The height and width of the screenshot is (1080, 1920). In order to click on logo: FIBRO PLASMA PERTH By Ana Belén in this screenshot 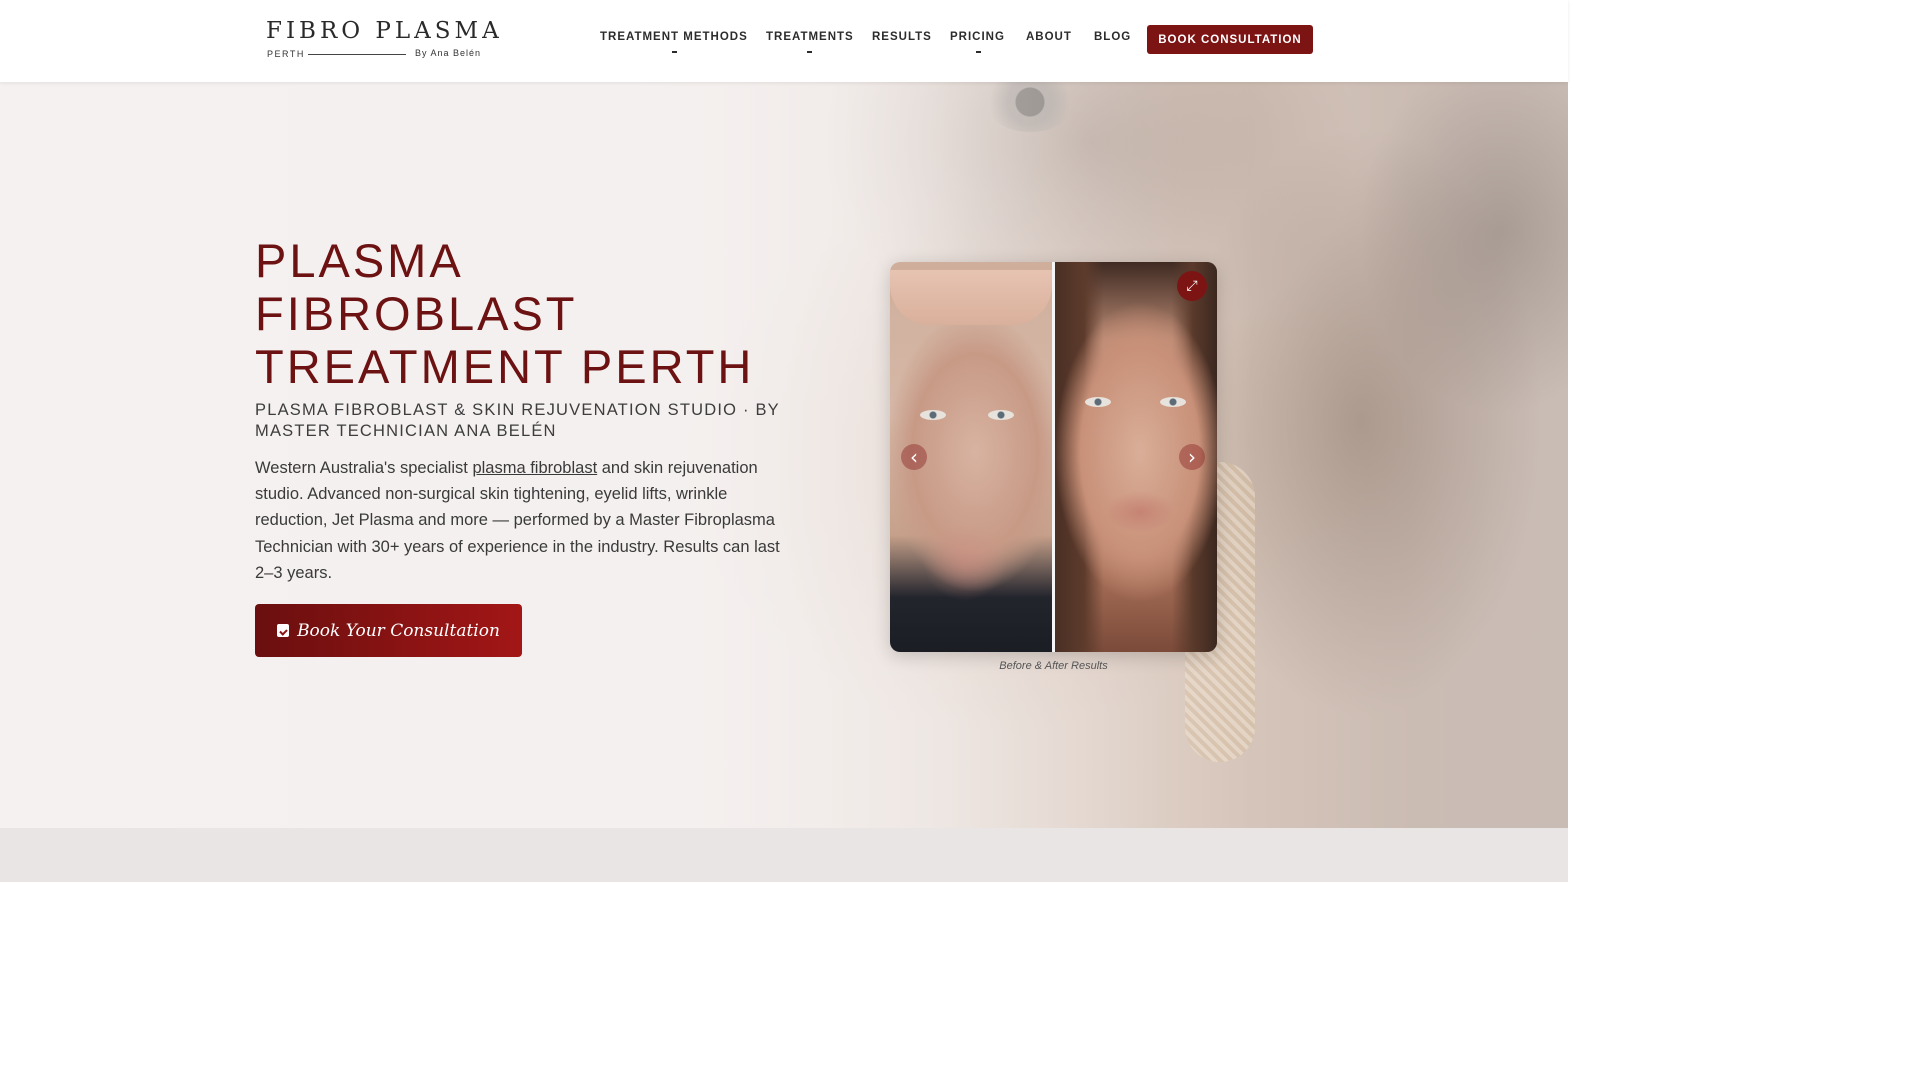, I will do `click(382, 40)`.